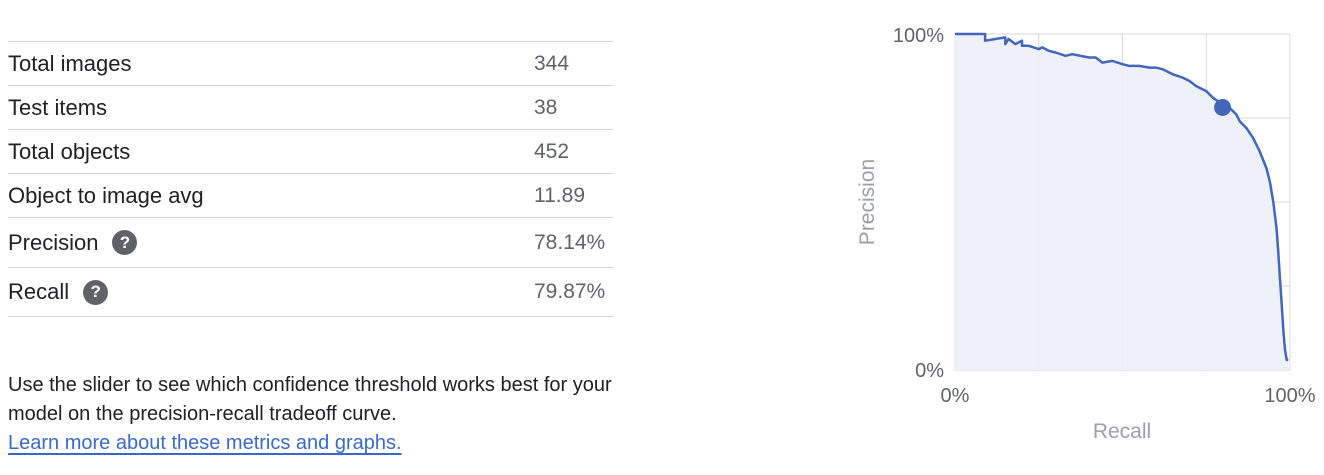 Image resolution: width=1324 pixels, height=475 pixels. Describe the element at coordinates (918, 36) in the screenshot. I see `y-tick-max: 100%` at that location.